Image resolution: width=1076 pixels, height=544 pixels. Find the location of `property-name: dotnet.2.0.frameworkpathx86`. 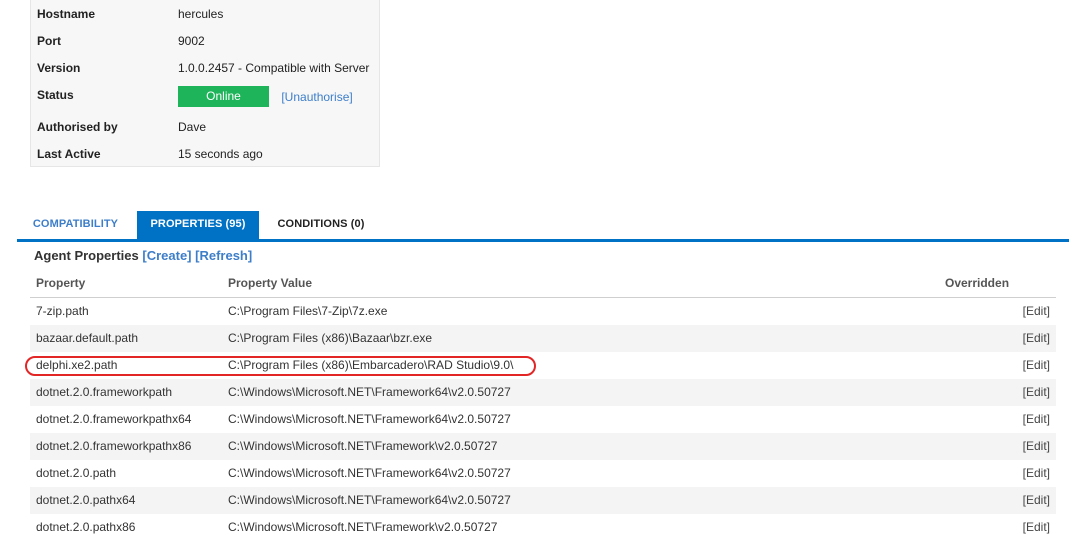

property-name: dotnet.2.0.frameworkpathx86 is located at coordinates (114, 446).